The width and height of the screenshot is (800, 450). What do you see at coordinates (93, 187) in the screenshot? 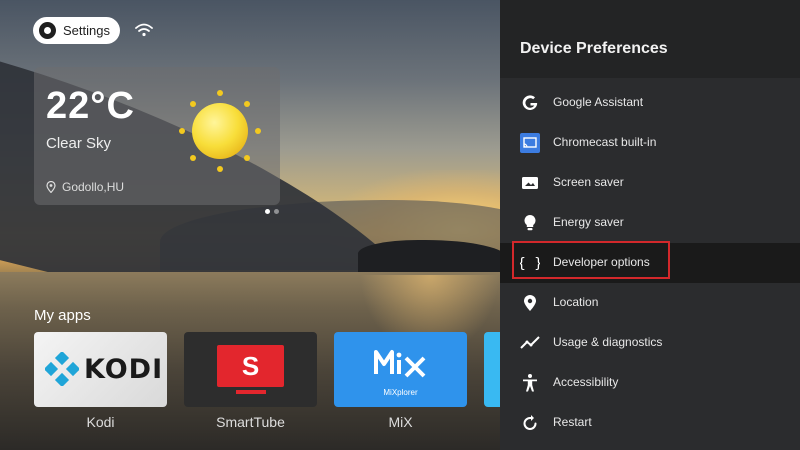
I see `location-text: Godollo,HU` at bounding box center [93, 187].